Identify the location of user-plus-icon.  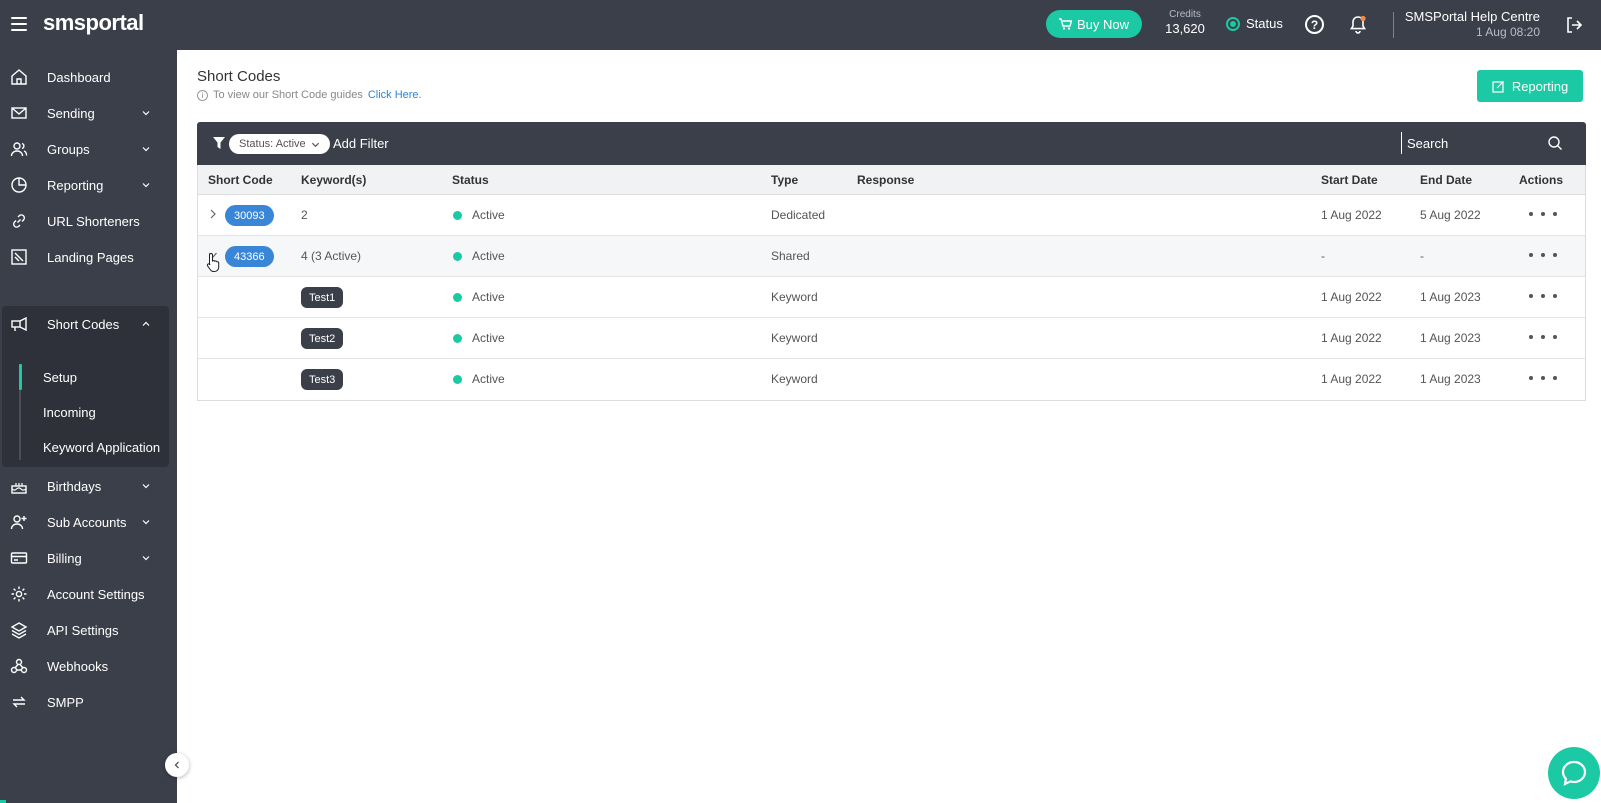
(18, 522).